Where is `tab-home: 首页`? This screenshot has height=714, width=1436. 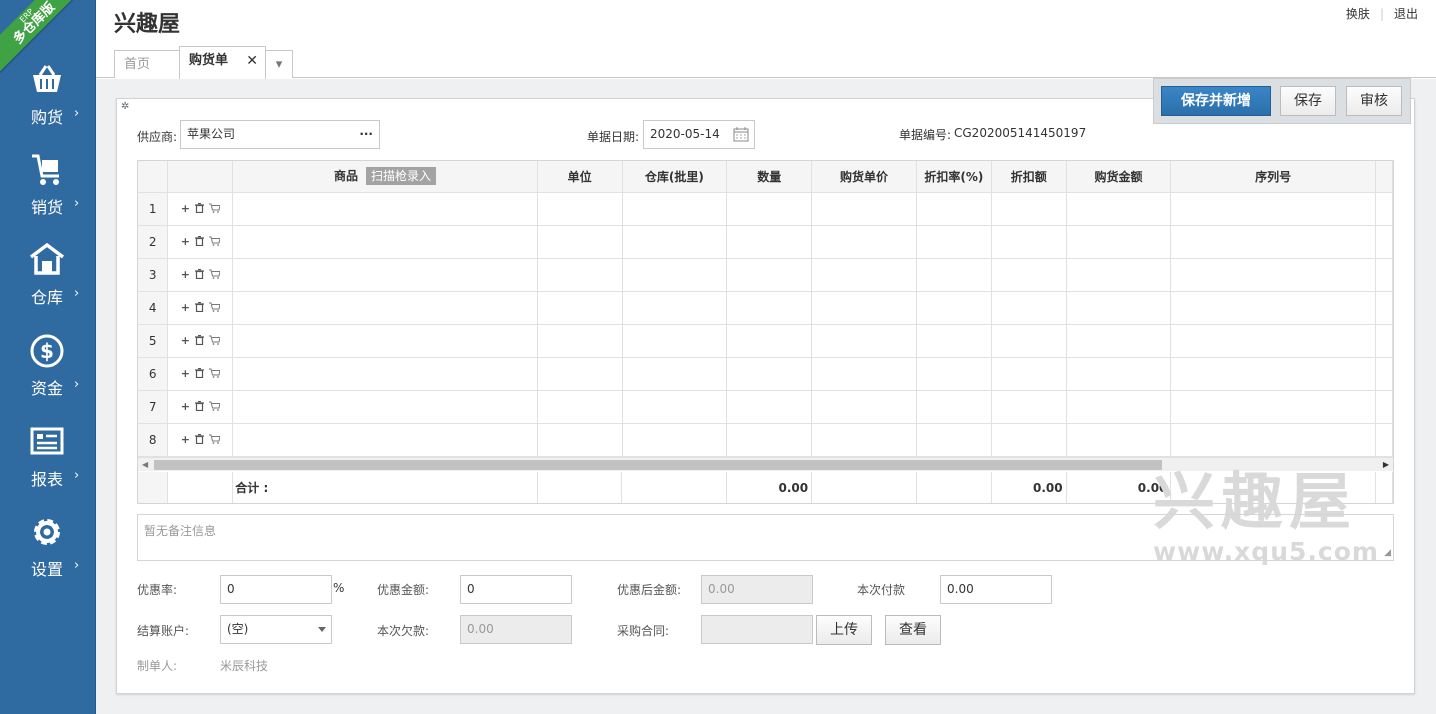 tab-home: 首页 is located at coordinates (147, 64).